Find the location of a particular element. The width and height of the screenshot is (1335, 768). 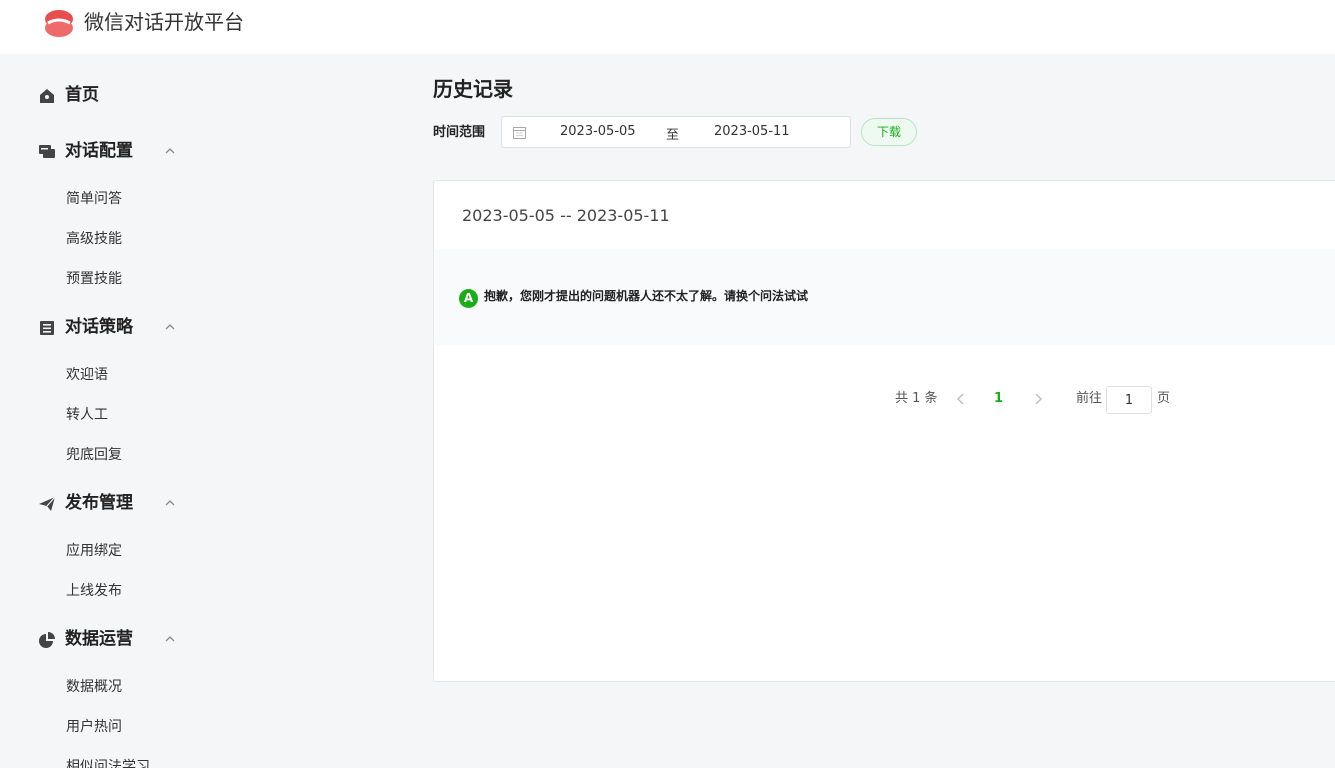

date-separator: 至 is located at coordinates (673, 135).